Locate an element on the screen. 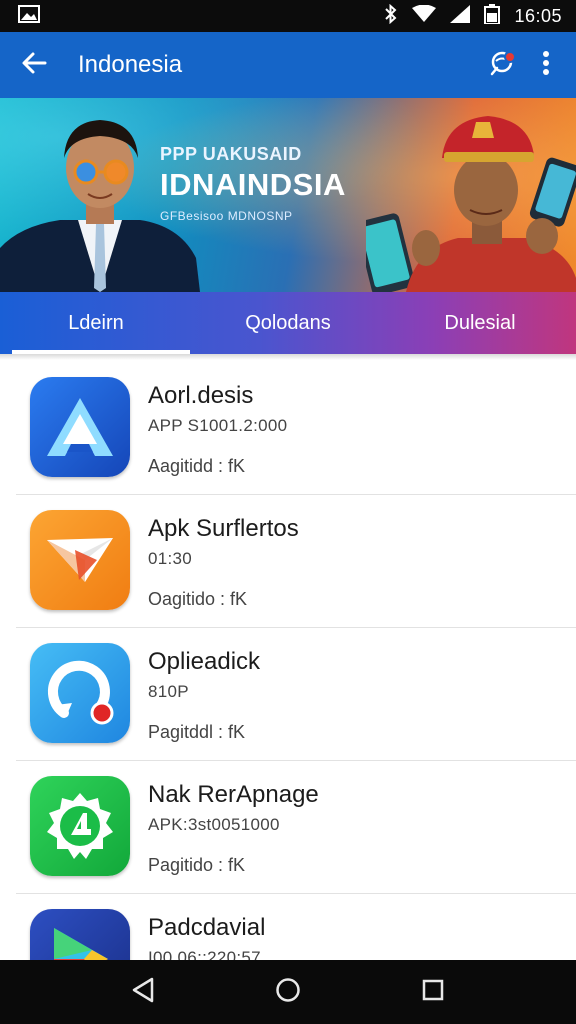  tab-ldeirn: Ldeirn is located at coordinates (96, 323).